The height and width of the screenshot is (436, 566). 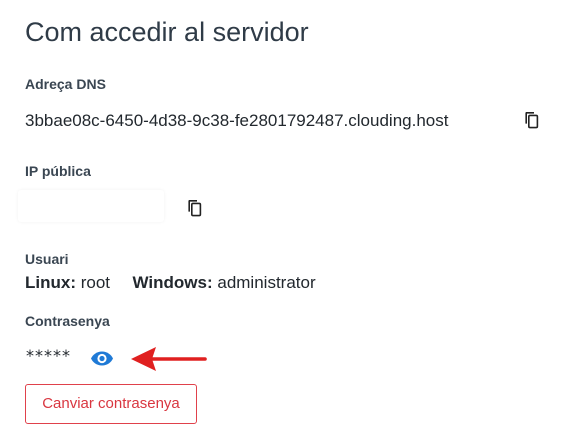 What do you see at coordinates (168, 359) in the screenshot?
I see `arrow-left-icon` at bounding box center [168, 359].